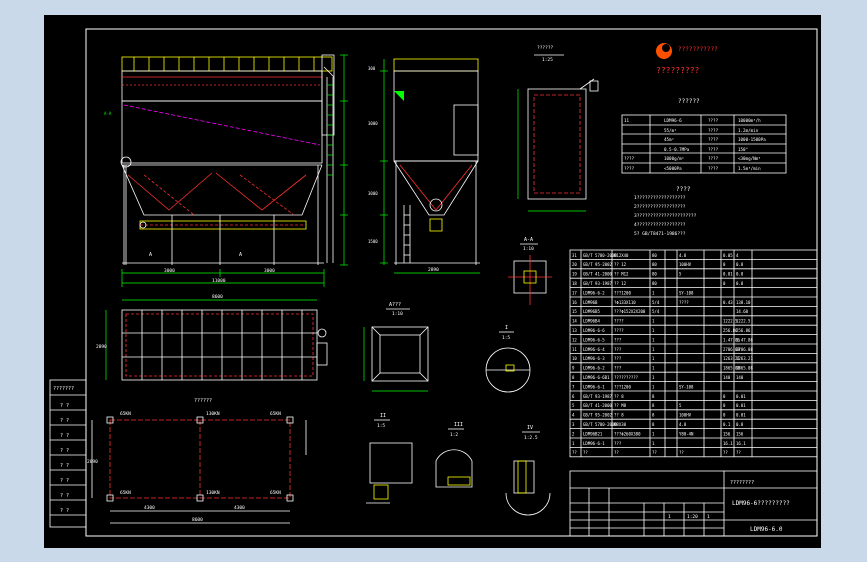 The height and width of the screenshot is (562, 867). What do you see at coordinates (685, 415) in the screenshot?
I see `parts-cell: 100HV` at bounding box center [685, 415].